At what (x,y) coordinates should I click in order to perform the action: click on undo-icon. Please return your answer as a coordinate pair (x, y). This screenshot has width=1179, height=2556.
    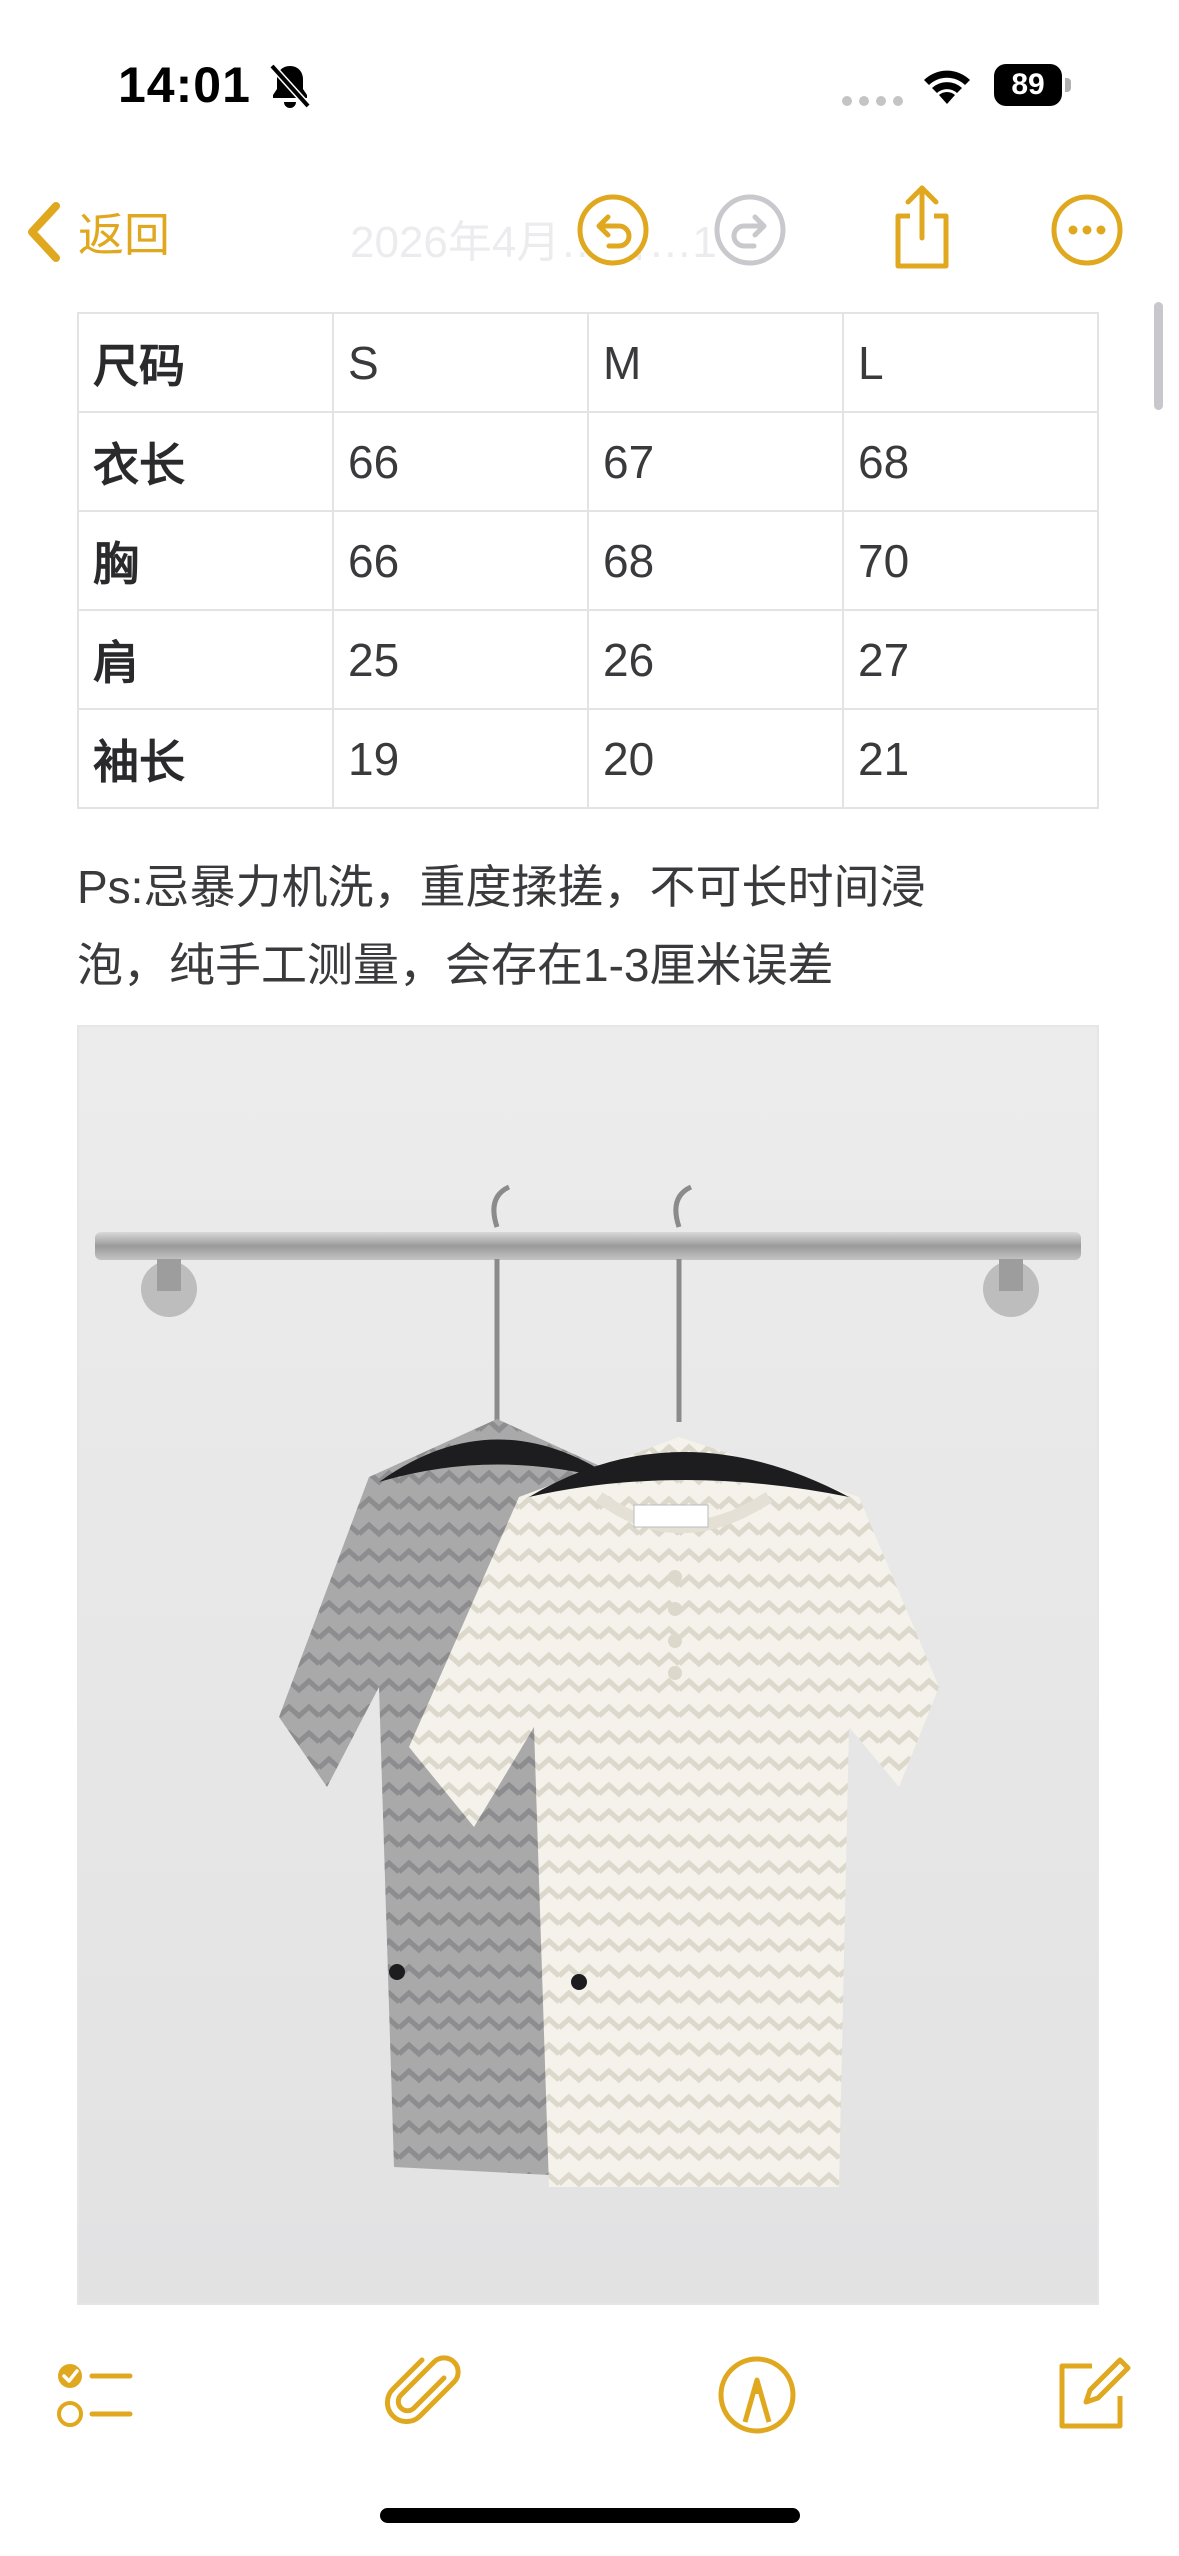
    Looking at the image, I should click on (613, 230).